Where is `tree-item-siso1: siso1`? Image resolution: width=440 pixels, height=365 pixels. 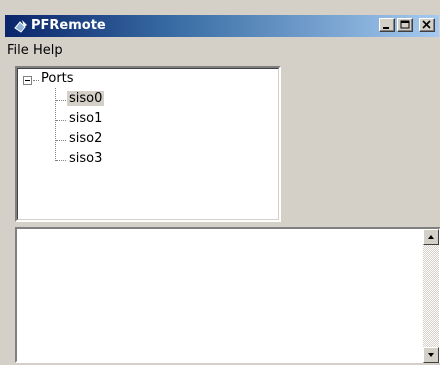
tree-item-siso1: siso1 is located at coordinates (85, 118).